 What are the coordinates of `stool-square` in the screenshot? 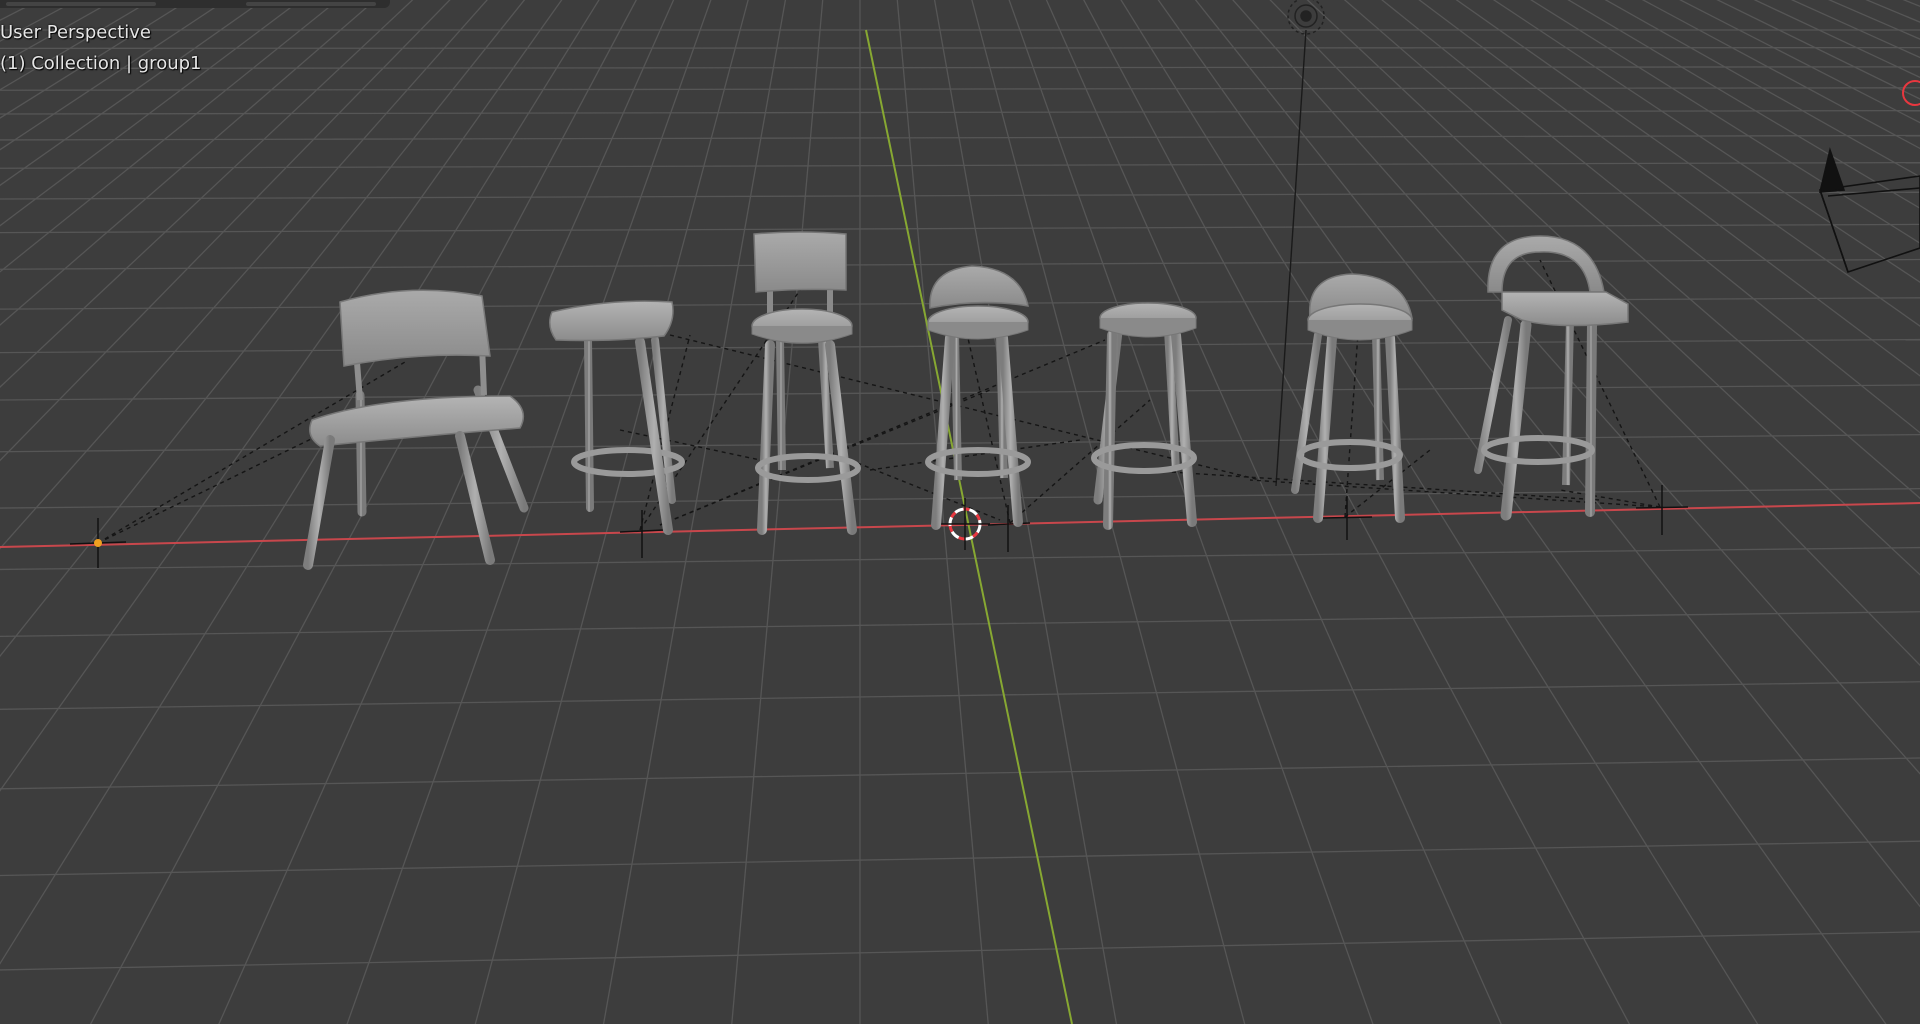 It's located at (617, 420).